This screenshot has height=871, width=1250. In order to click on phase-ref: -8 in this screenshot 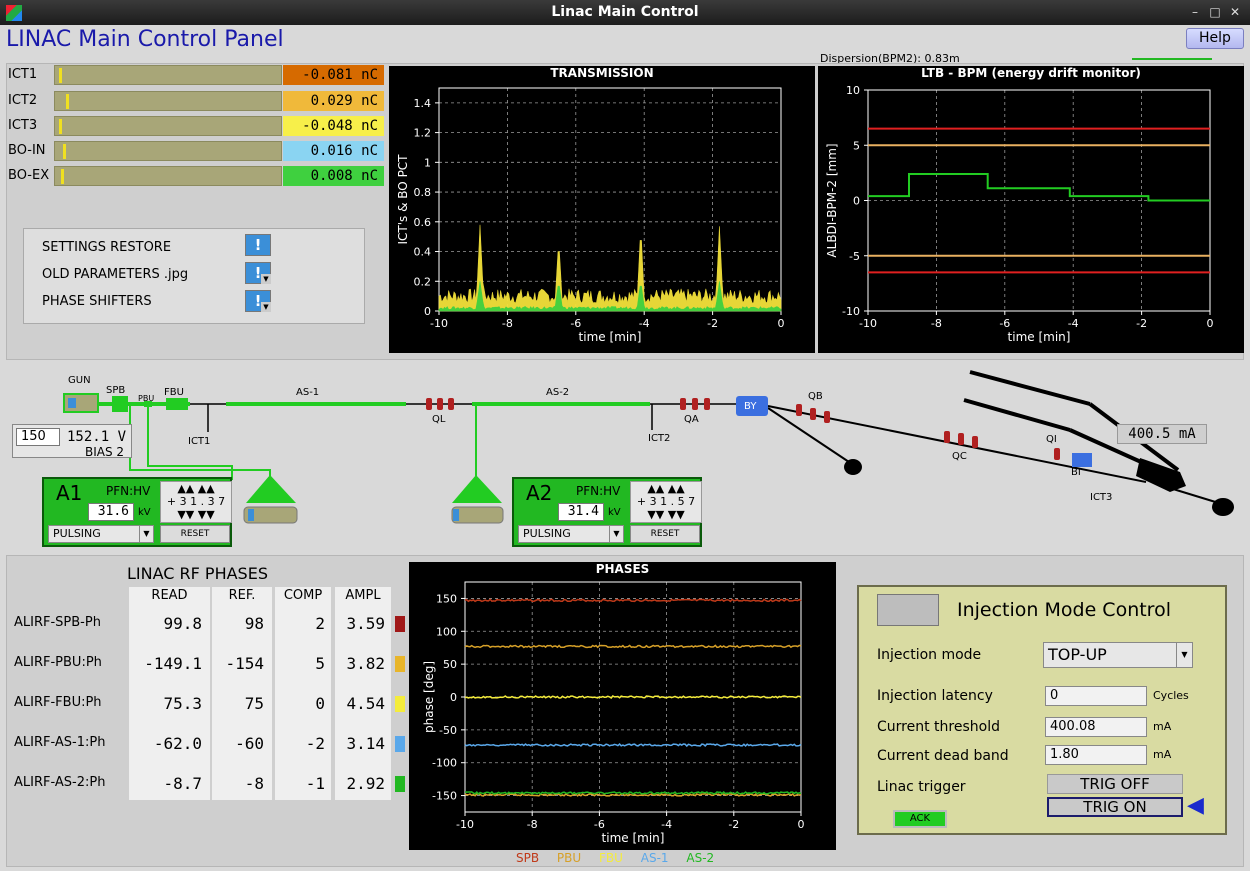, I will do `click(254, 783)`.